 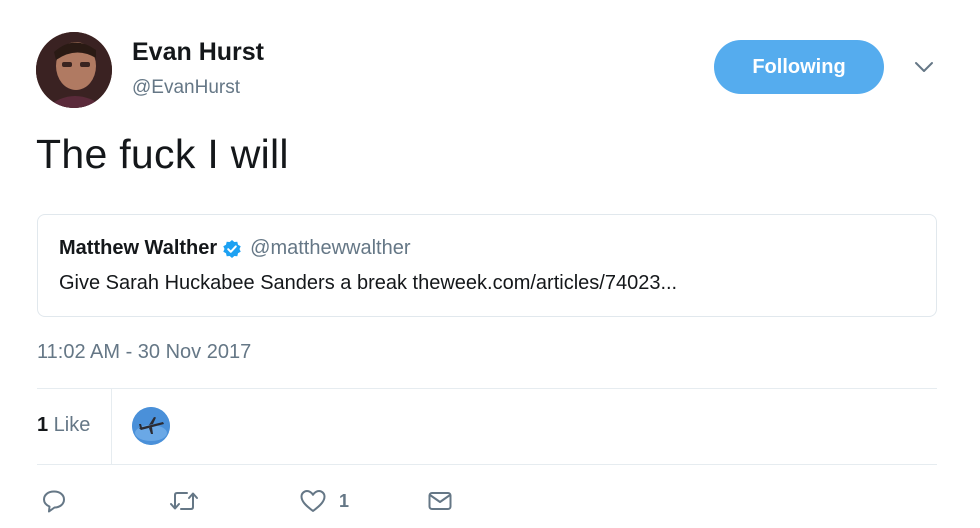 I want to click on heart-icon, so click(x=313, y=501).